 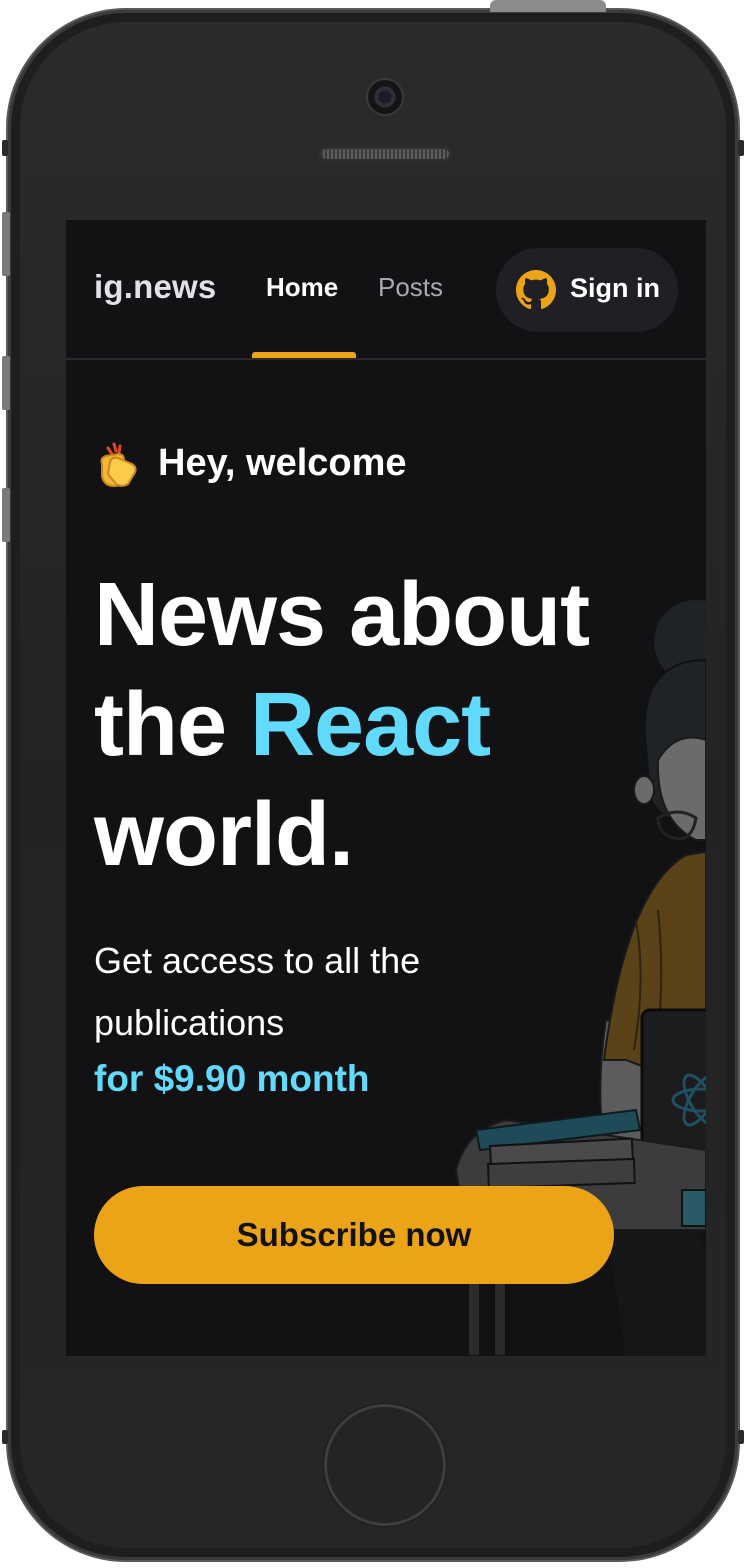 I want to click on sign-in-button: Sign in, so click(x=587, y=290).